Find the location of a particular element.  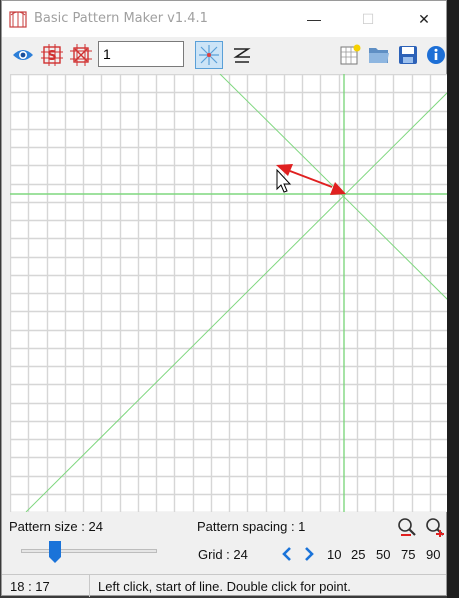

grid-preset-10: 10 is located at coordinates (334, 554).